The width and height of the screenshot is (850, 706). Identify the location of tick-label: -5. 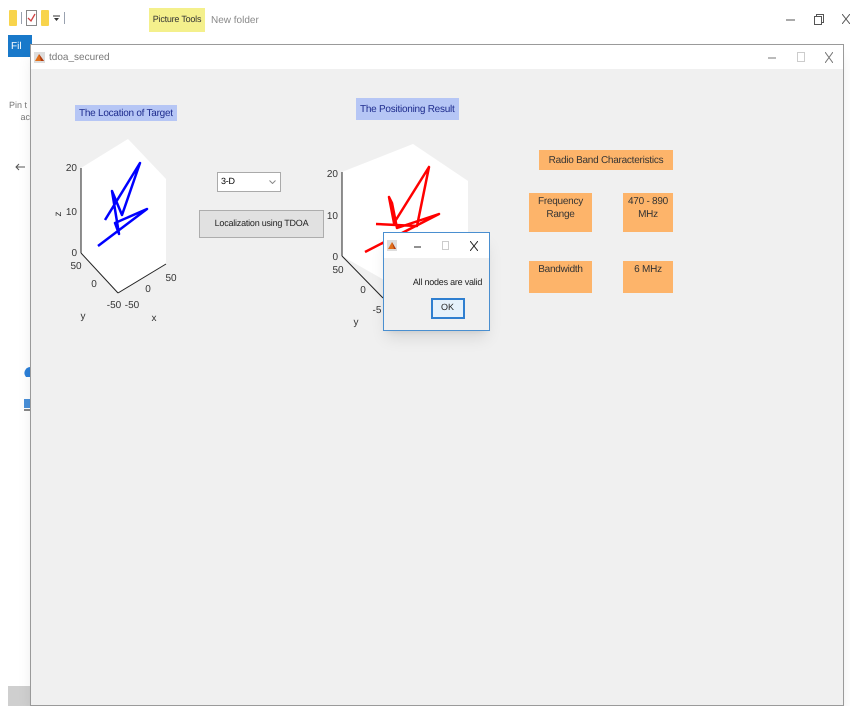
(377, 310).